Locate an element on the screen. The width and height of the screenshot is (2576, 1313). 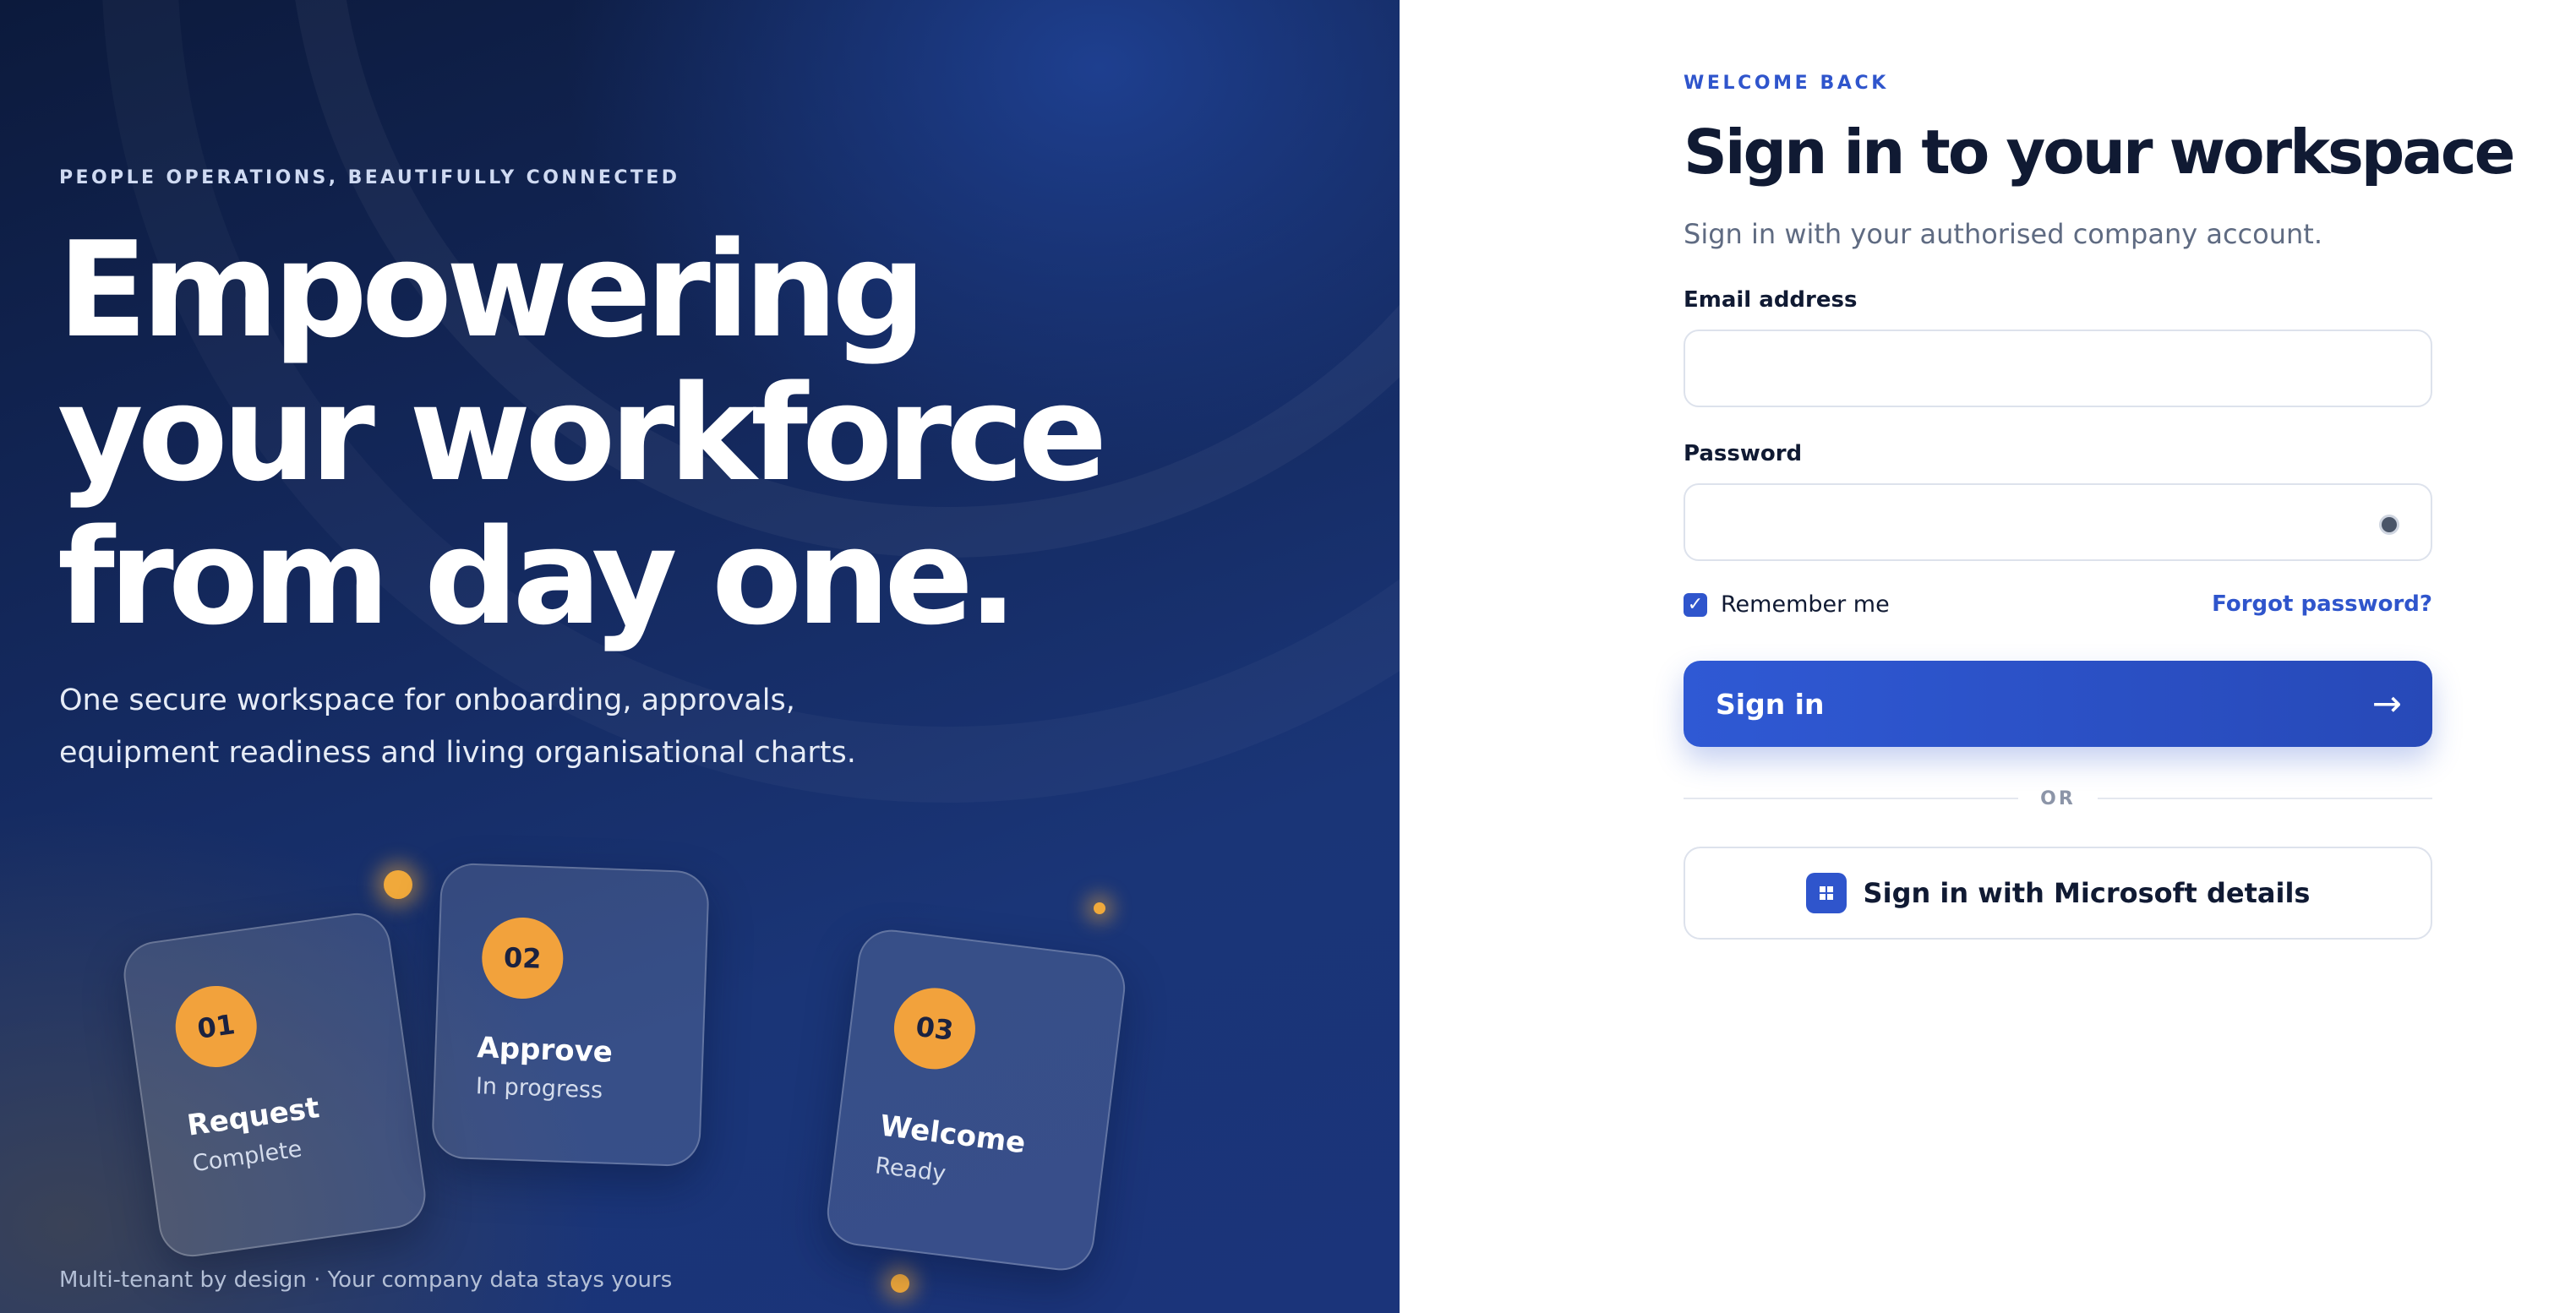
arrow-right-icon: → is located at coordinates (2386, 703).